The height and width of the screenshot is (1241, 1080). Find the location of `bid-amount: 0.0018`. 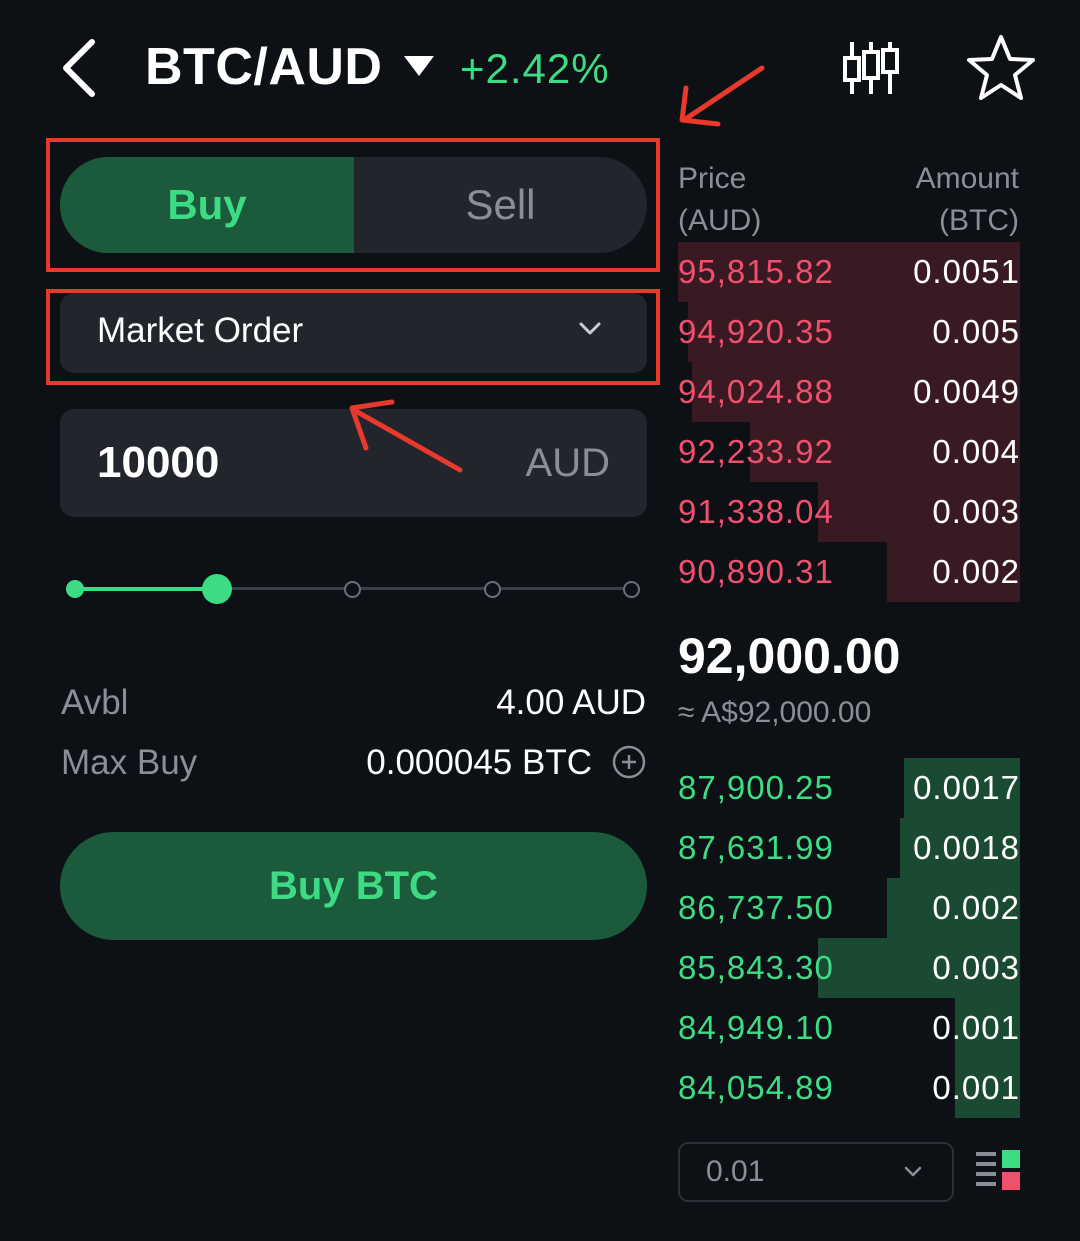

bid-amount: 0.0018 is located at coordinates (966, 847).